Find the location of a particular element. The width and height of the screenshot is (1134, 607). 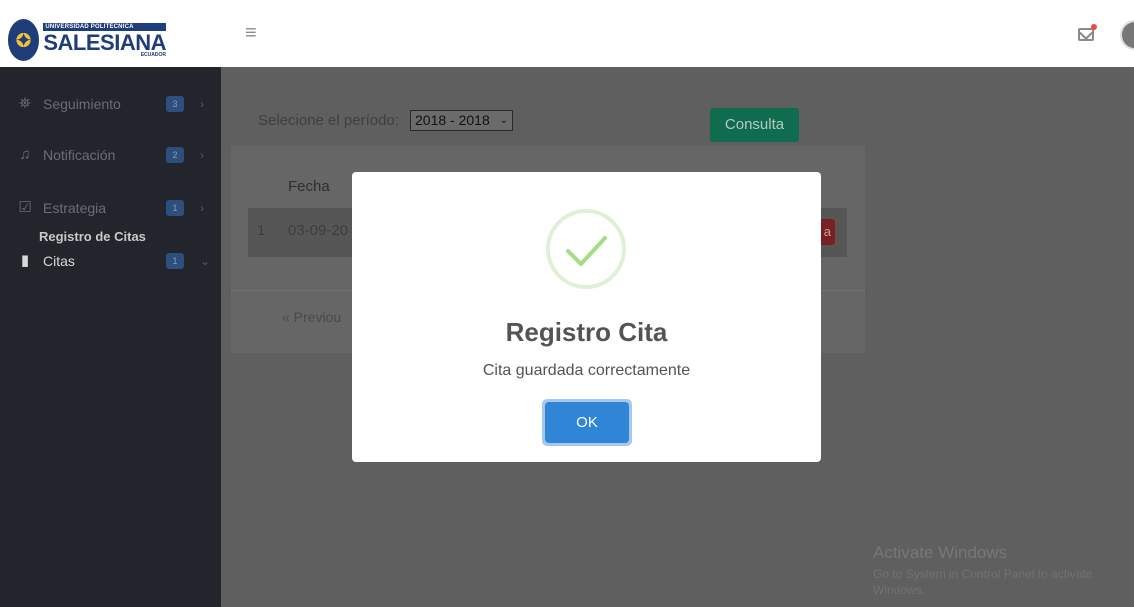

period-select: 2018 - 2018 ⌄ is located at coordinates (461, 120).